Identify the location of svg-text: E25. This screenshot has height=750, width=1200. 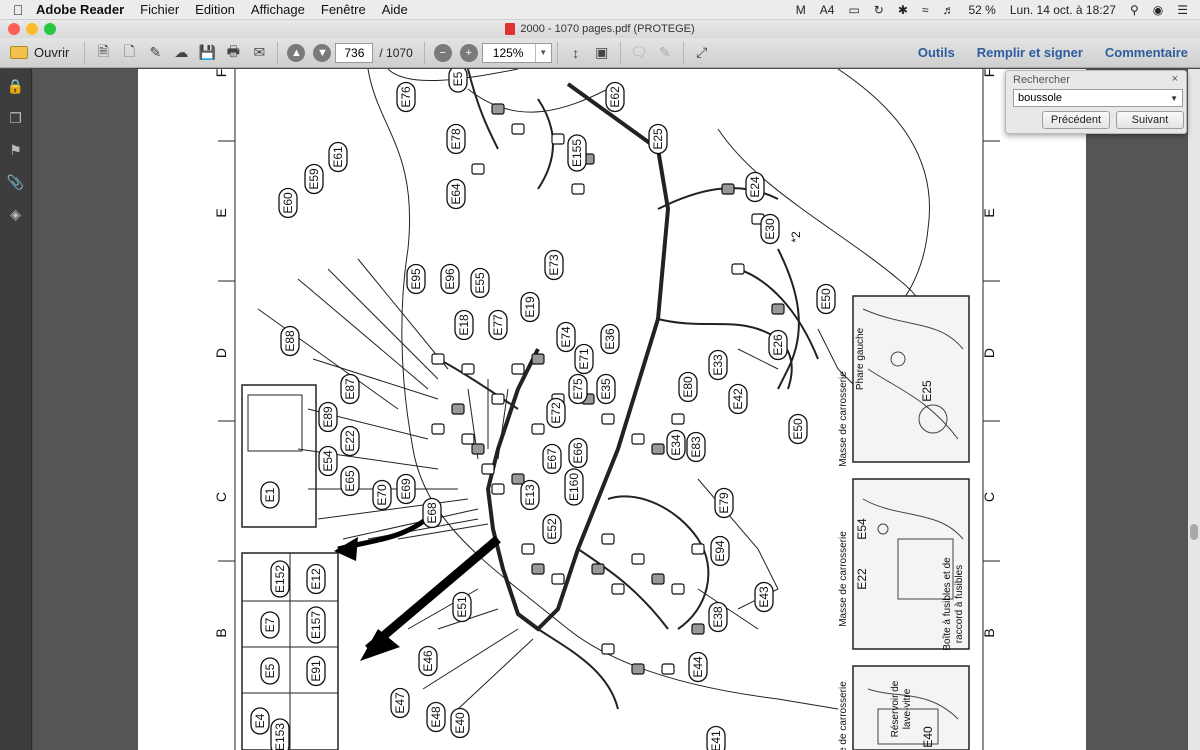
(658, 139).